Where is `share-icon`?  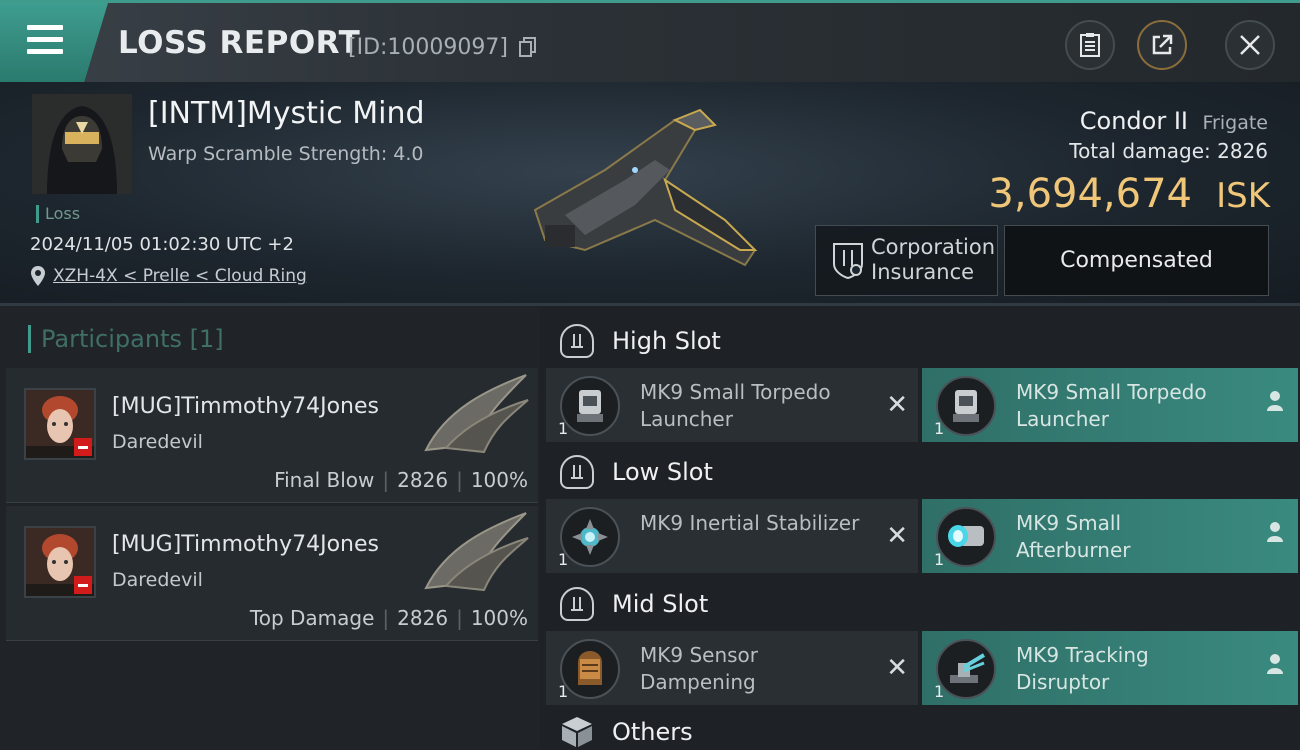
share-icon is located at coordinates (1162, 44).